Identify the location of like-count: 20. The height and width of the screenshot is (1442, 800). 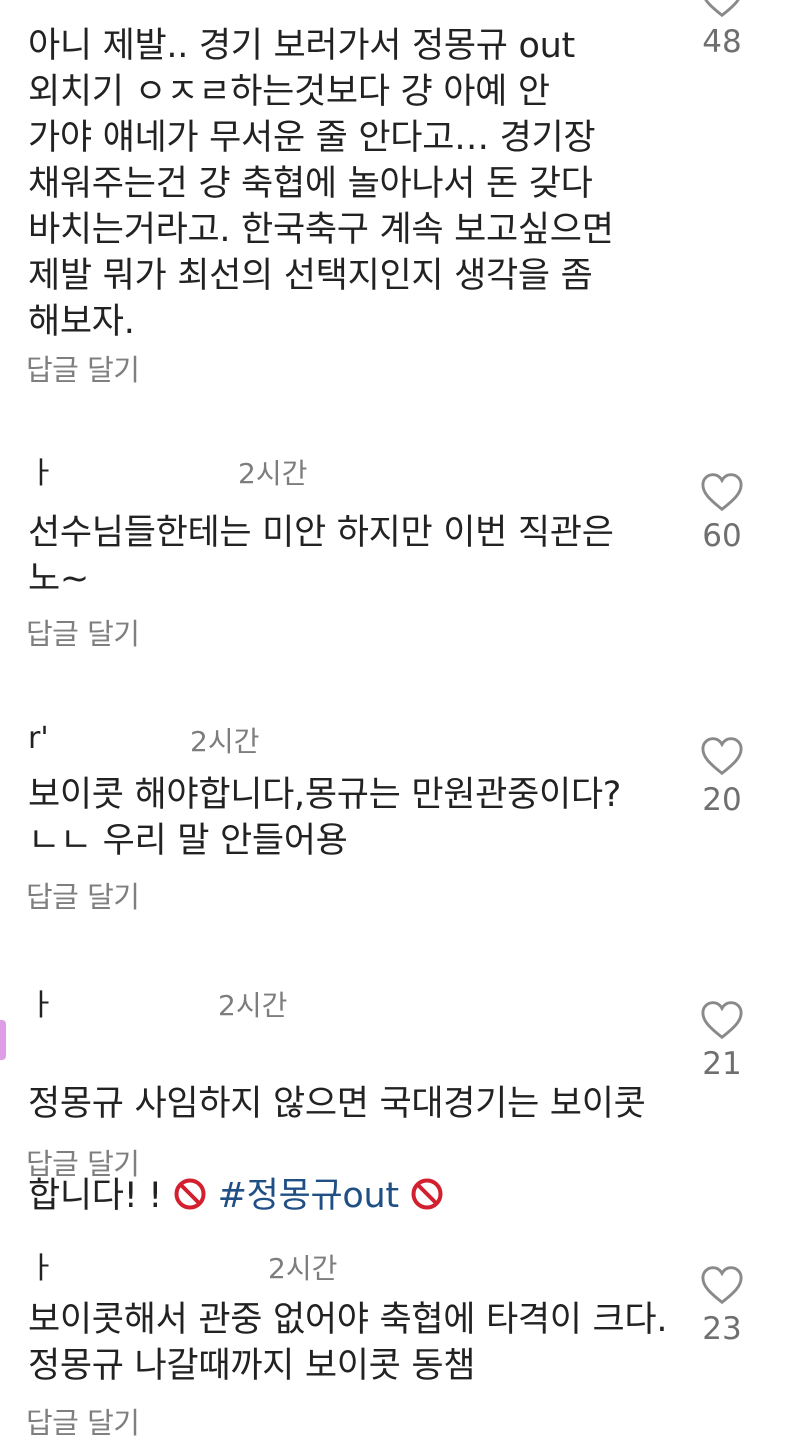
(722, 800).